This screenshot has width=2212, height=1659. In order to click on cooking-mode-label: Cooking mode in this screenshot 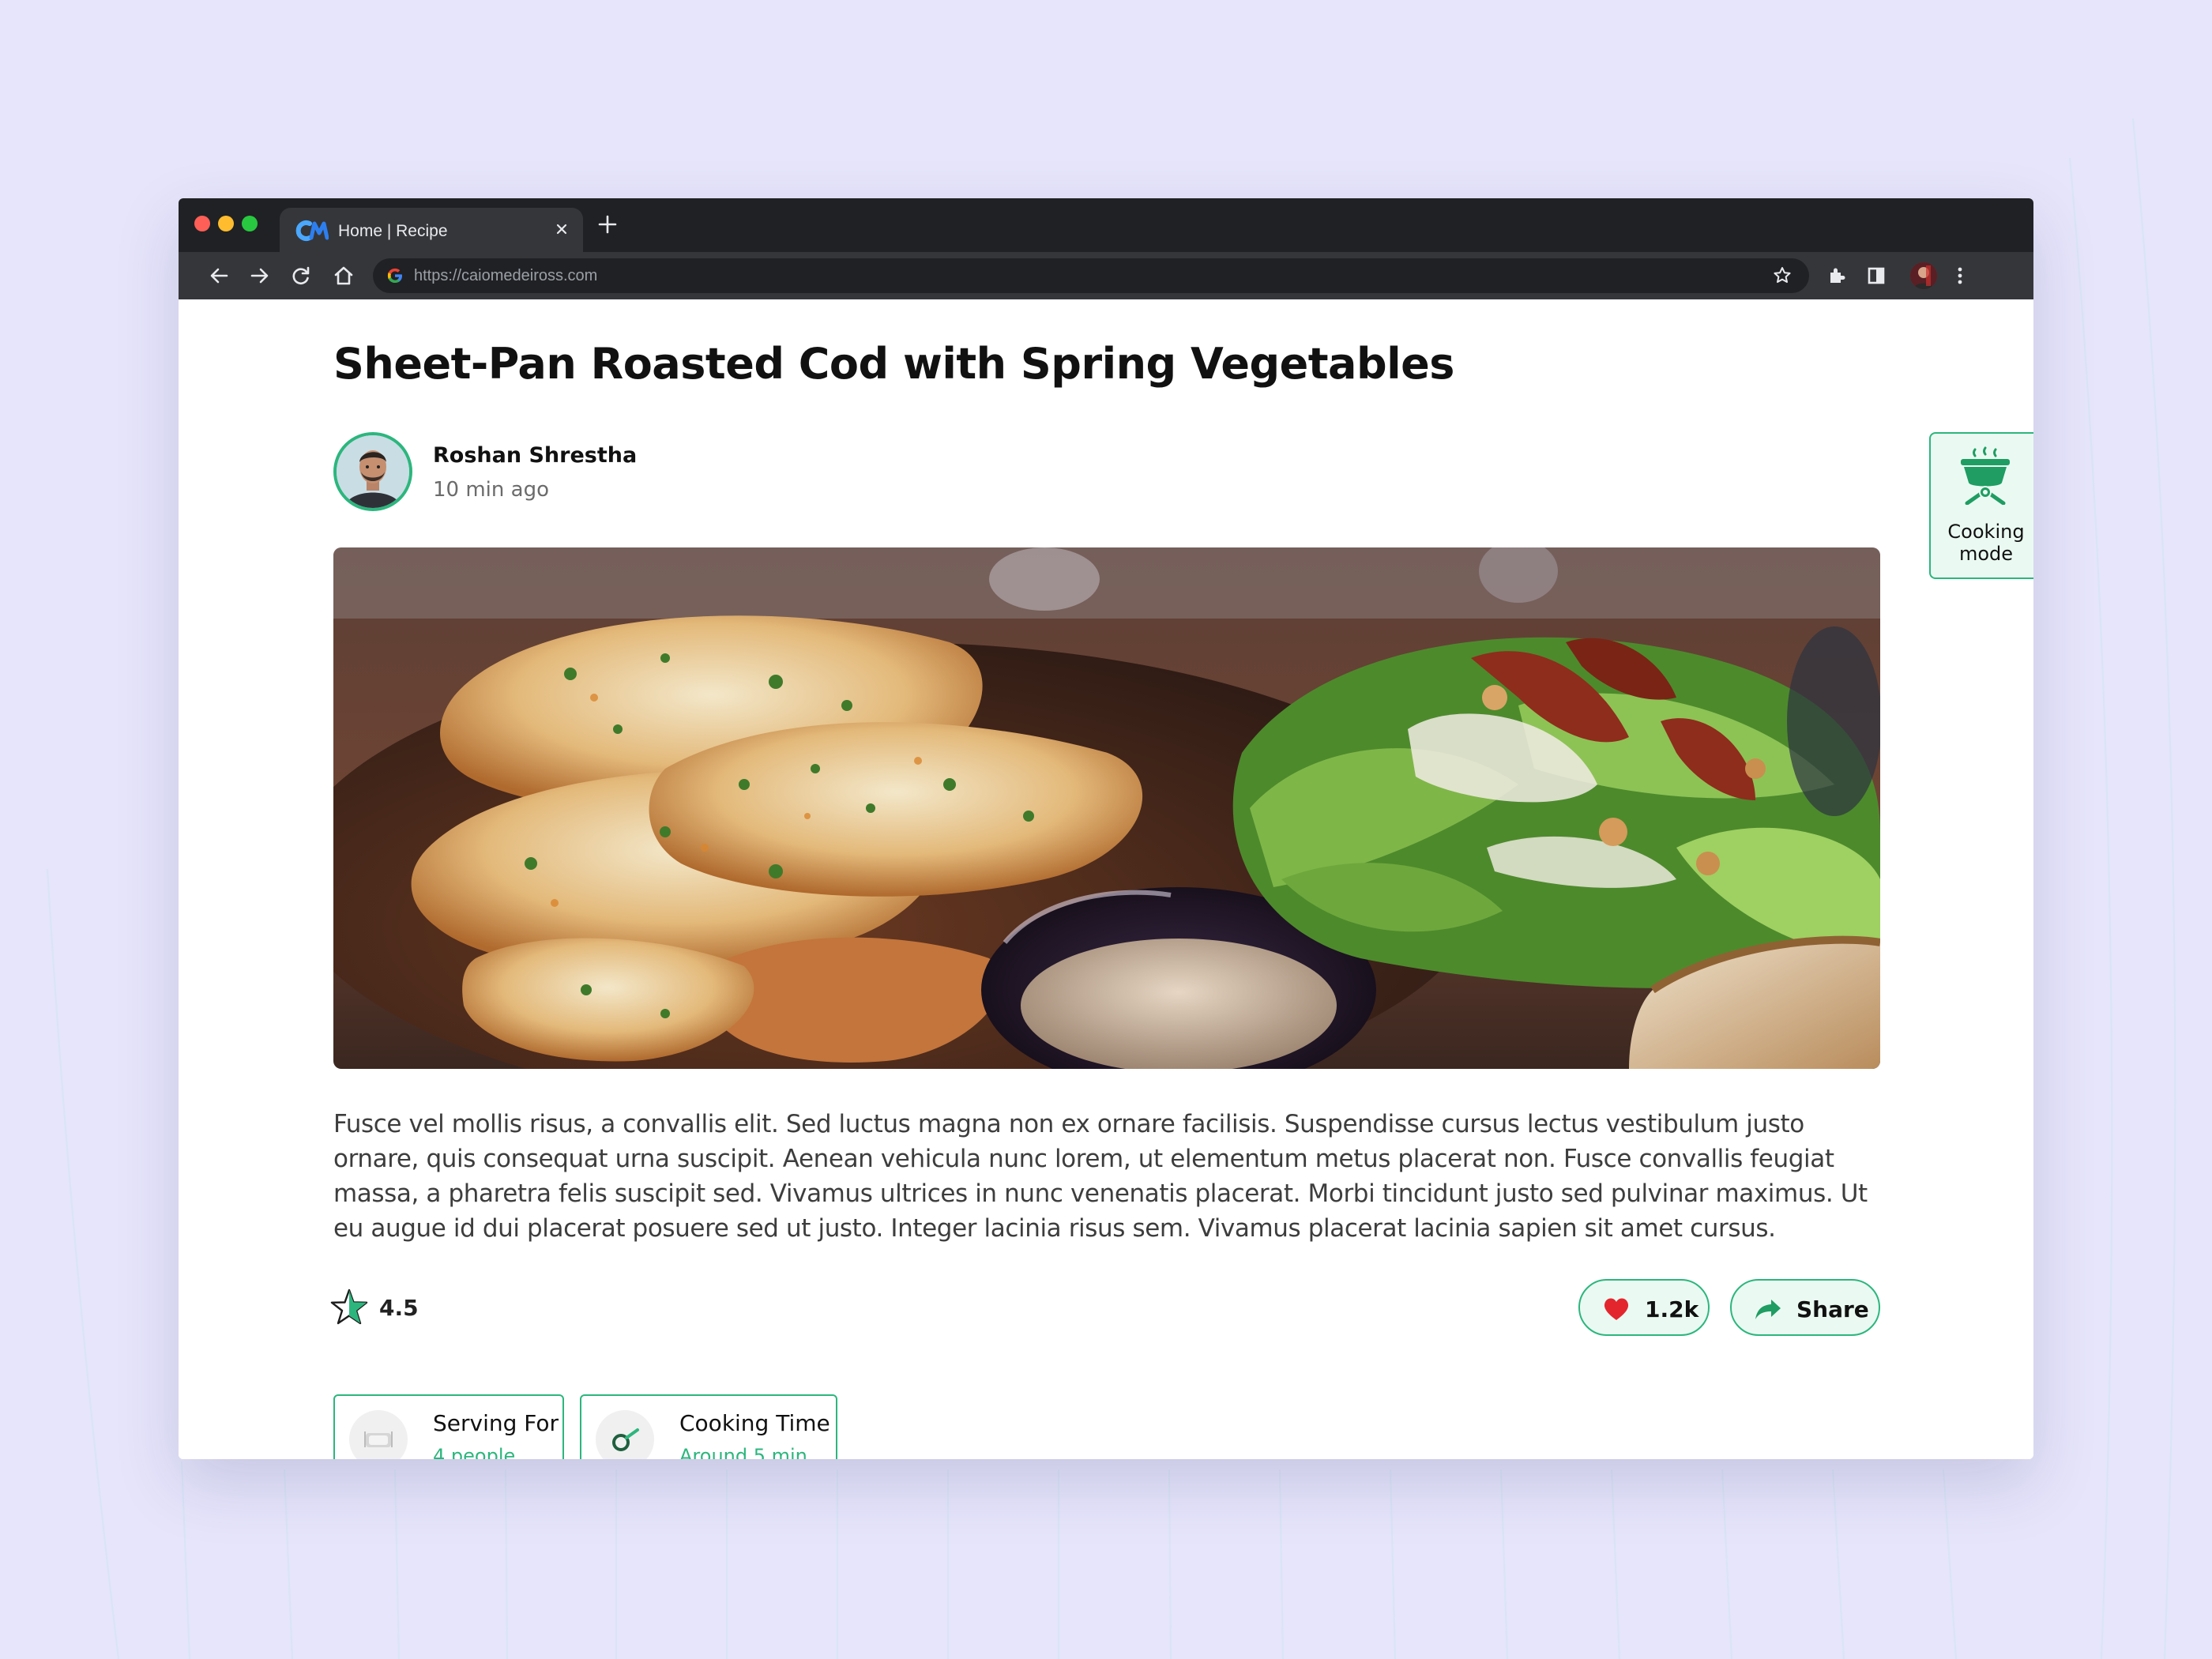, I will do `click(1986, 543)`.